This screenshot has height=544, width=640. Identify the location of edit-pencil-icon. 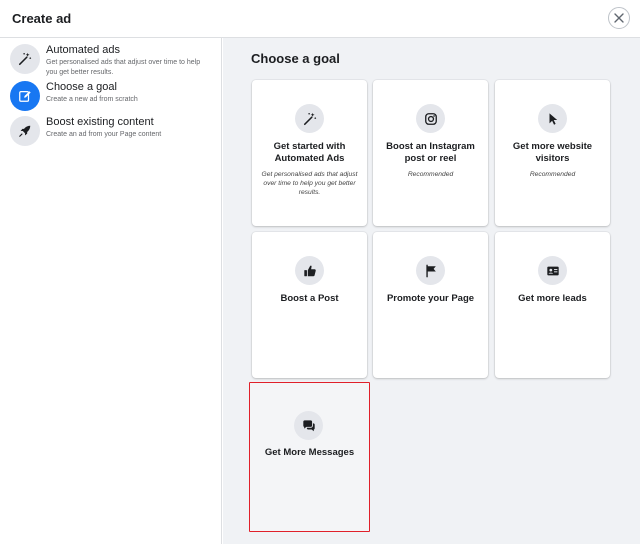
(25, 96).